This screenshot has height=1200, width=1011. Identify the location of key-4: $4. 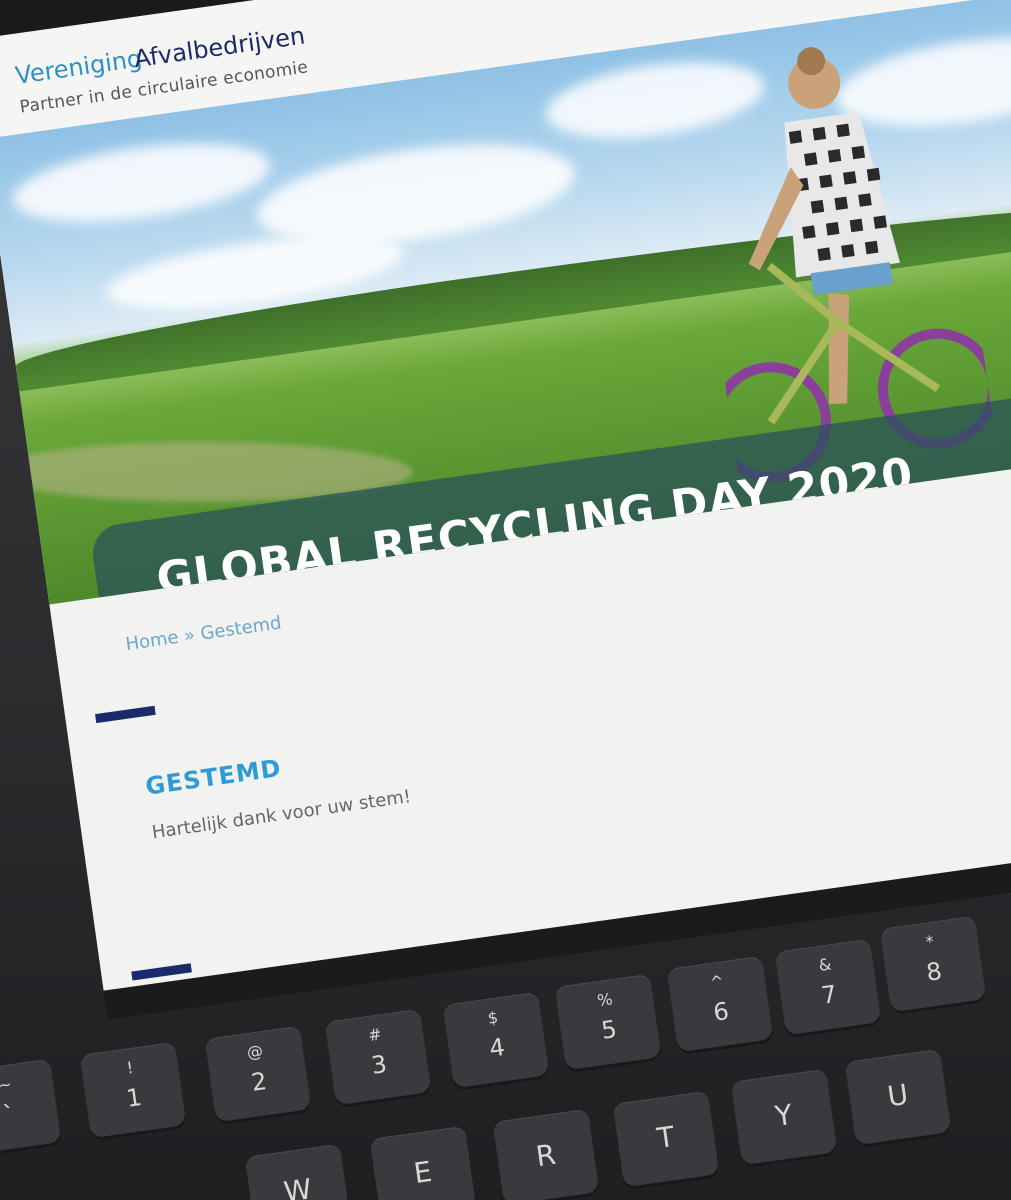
(496, 1040).